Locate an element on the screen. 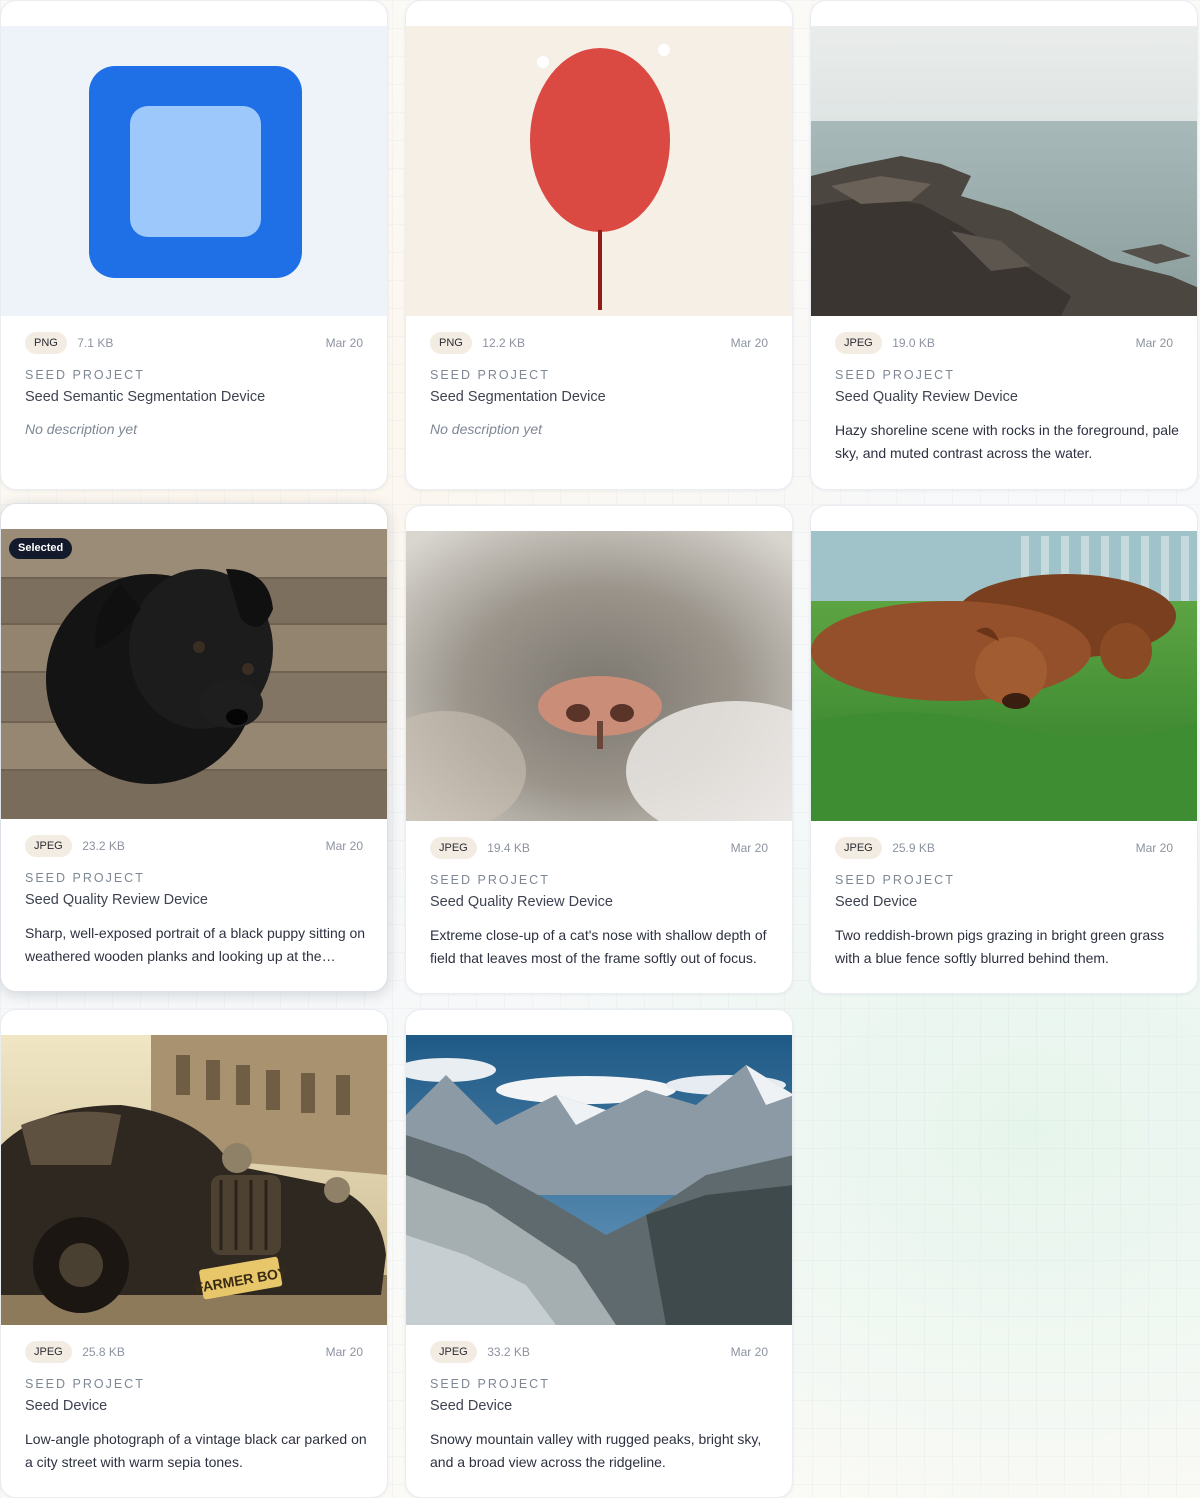  blue-rounded-square-icon is located at coordinates (194, 171).